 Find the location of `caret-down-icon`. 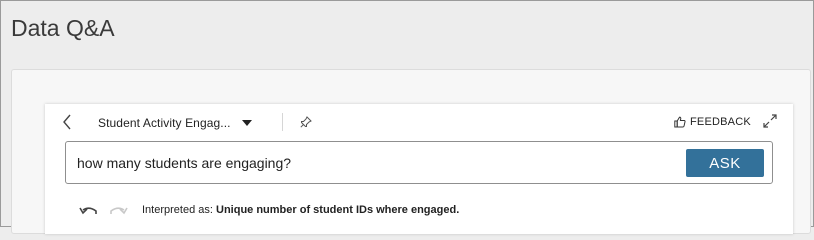

caret-down-icon is located at coordinates (246, 123).